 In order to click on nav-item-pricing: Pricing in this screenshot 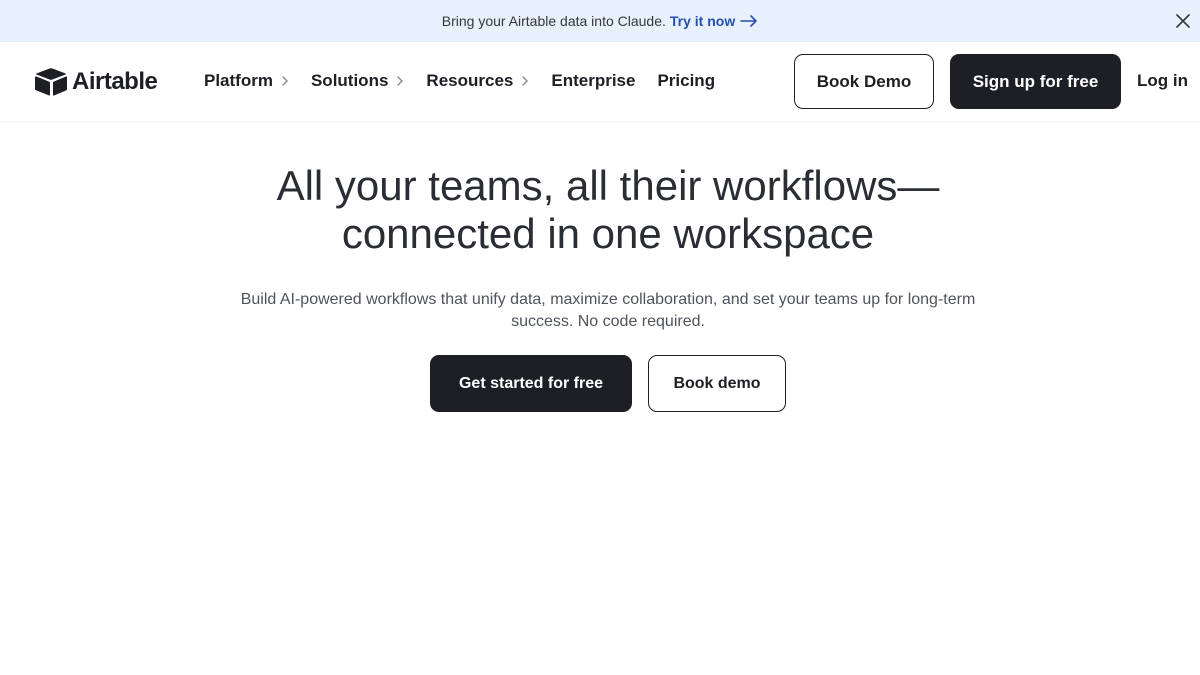, I will do `click(686, 81)`.